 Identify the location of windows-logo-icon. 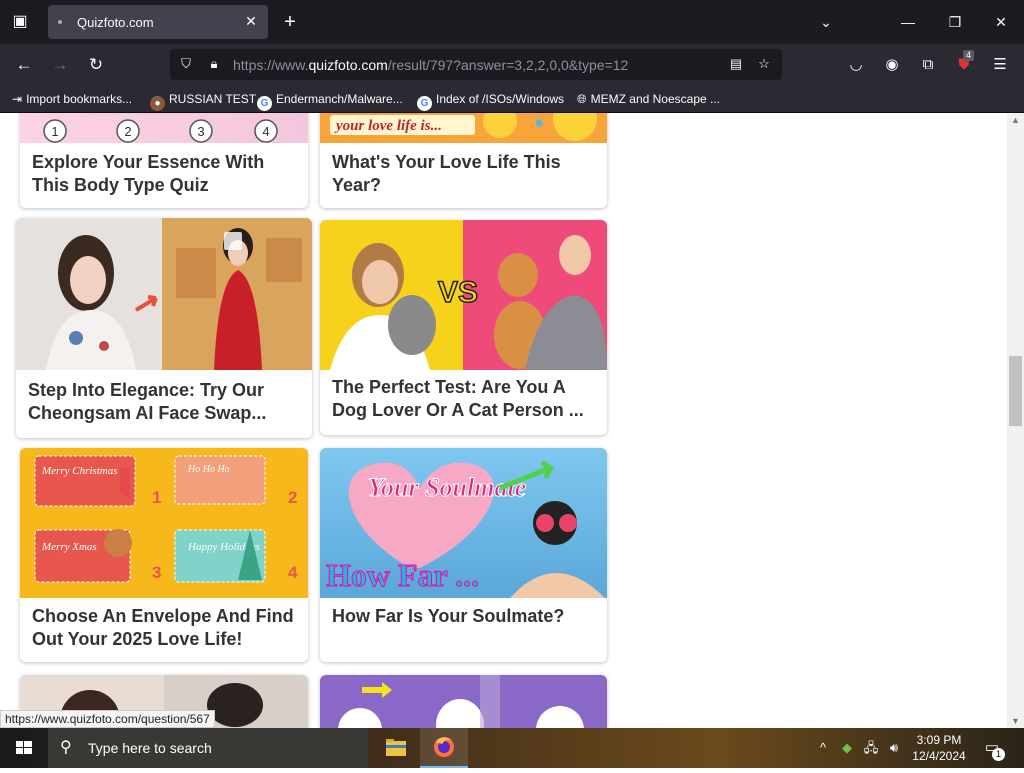
(24, 747).